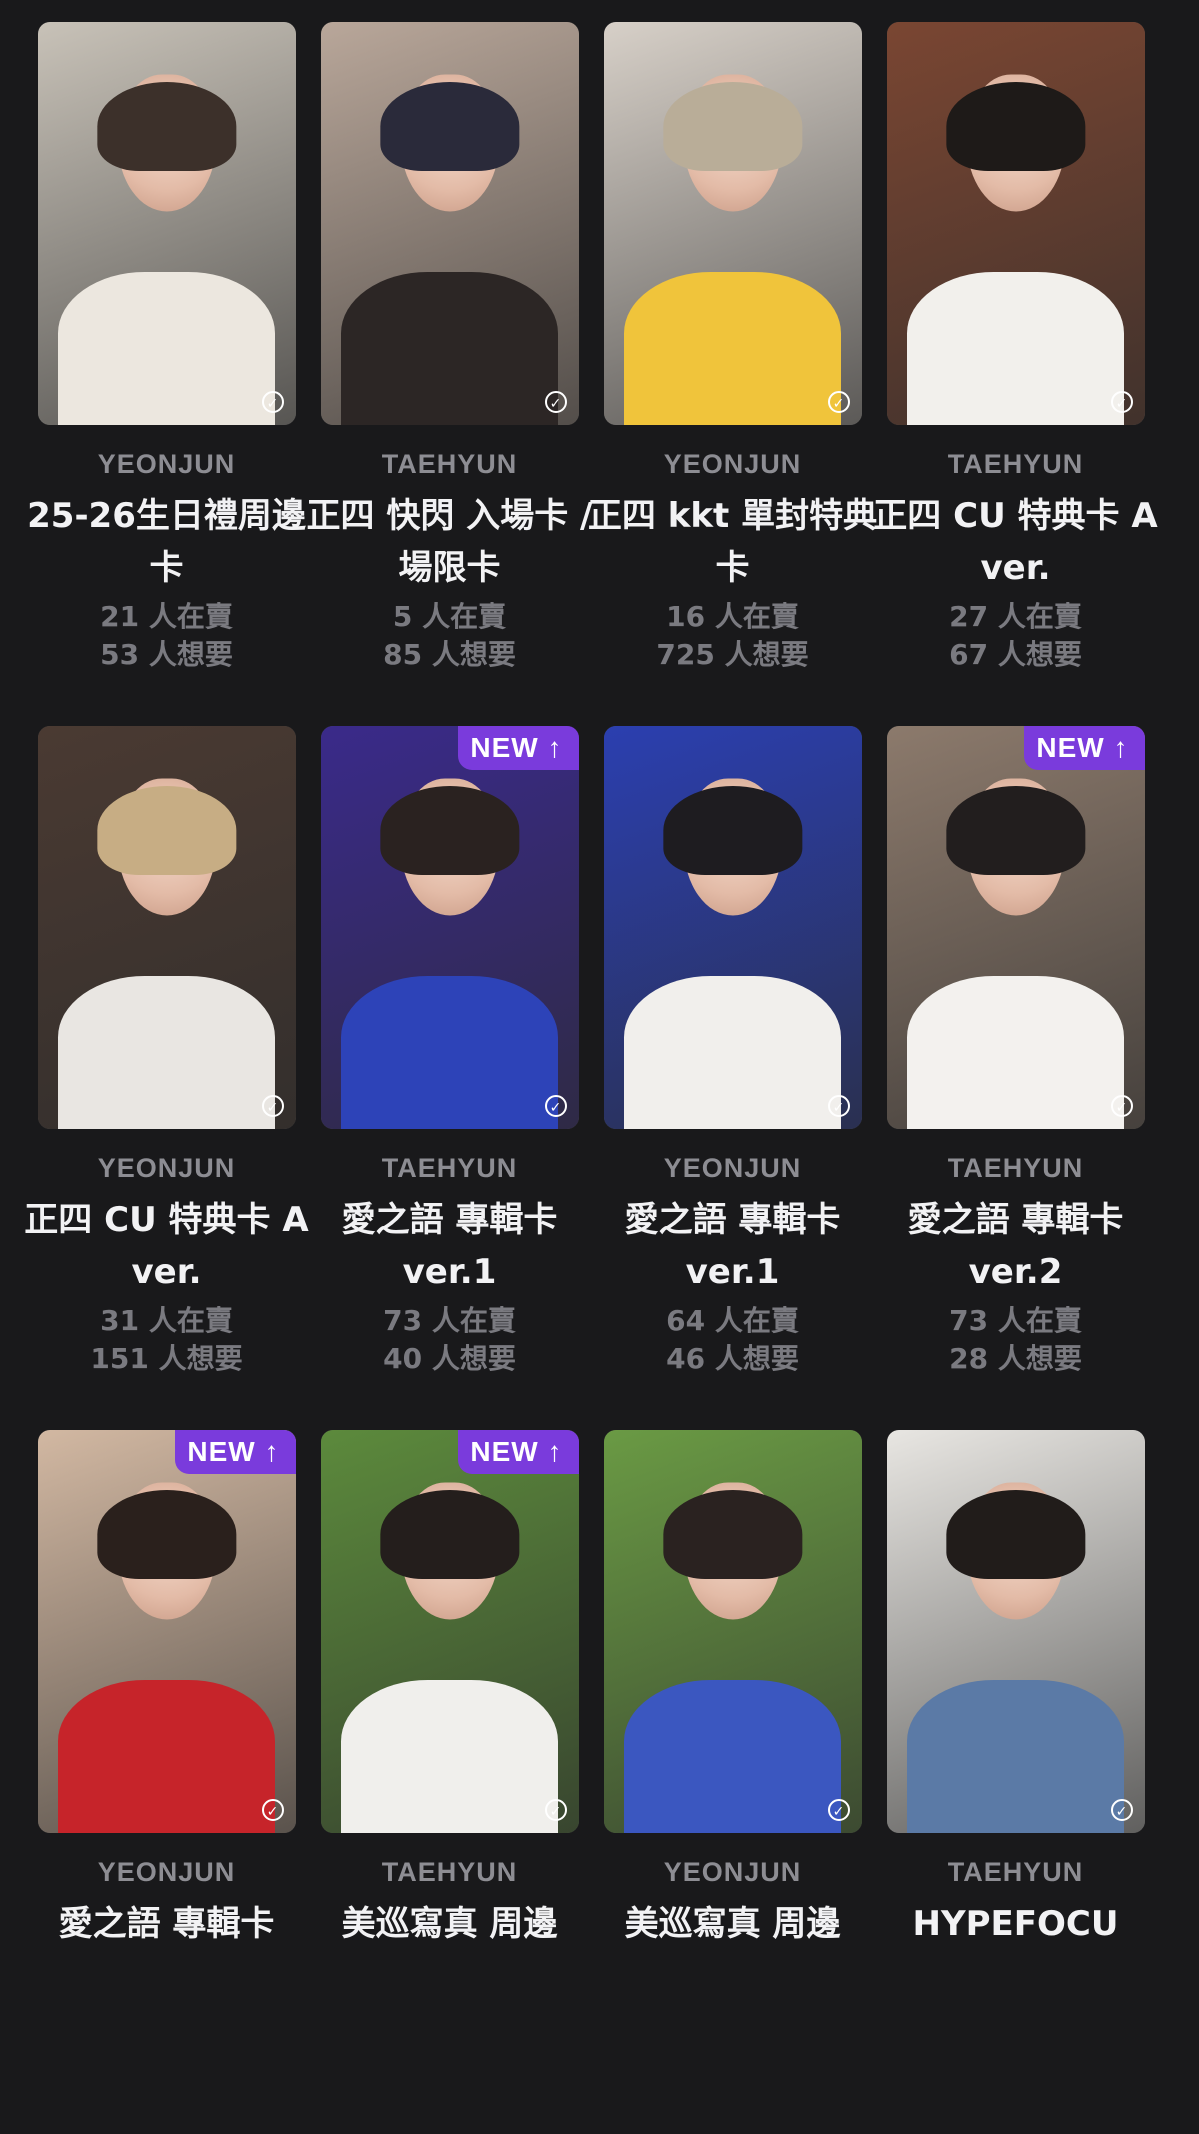 The width and height of the screenshot is (1199, 2134). I want to click on wanting-count: 46 人想要, so click(732, 1358).